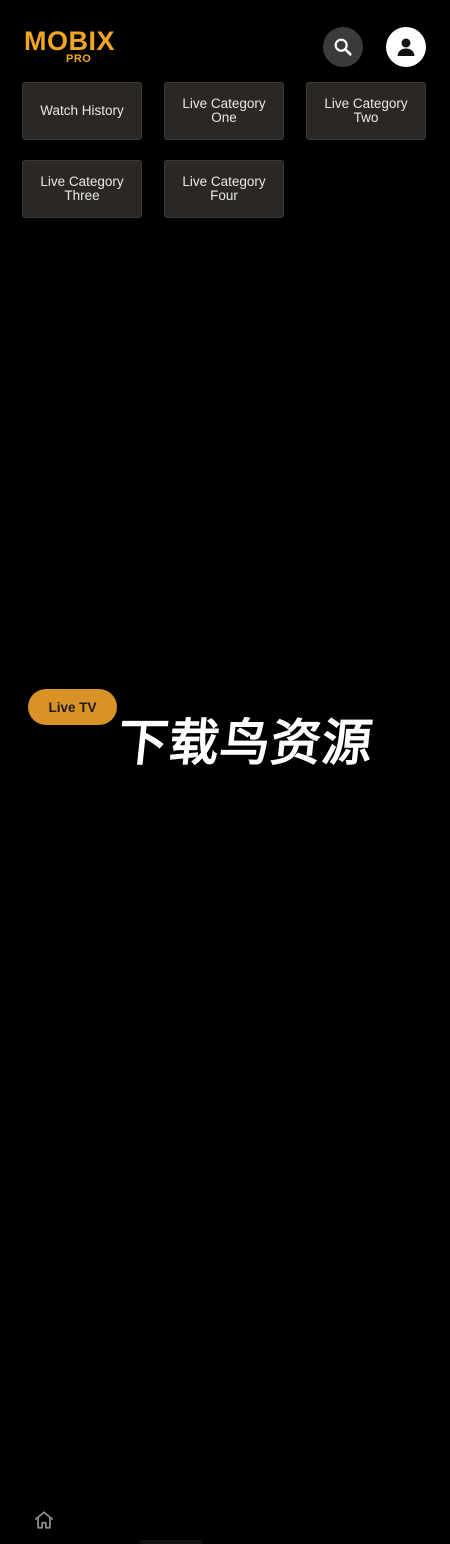 This screenshot has height=1544, width=450. I want to click on category-tile-live-two: Live Category Two, so click(366, 111).